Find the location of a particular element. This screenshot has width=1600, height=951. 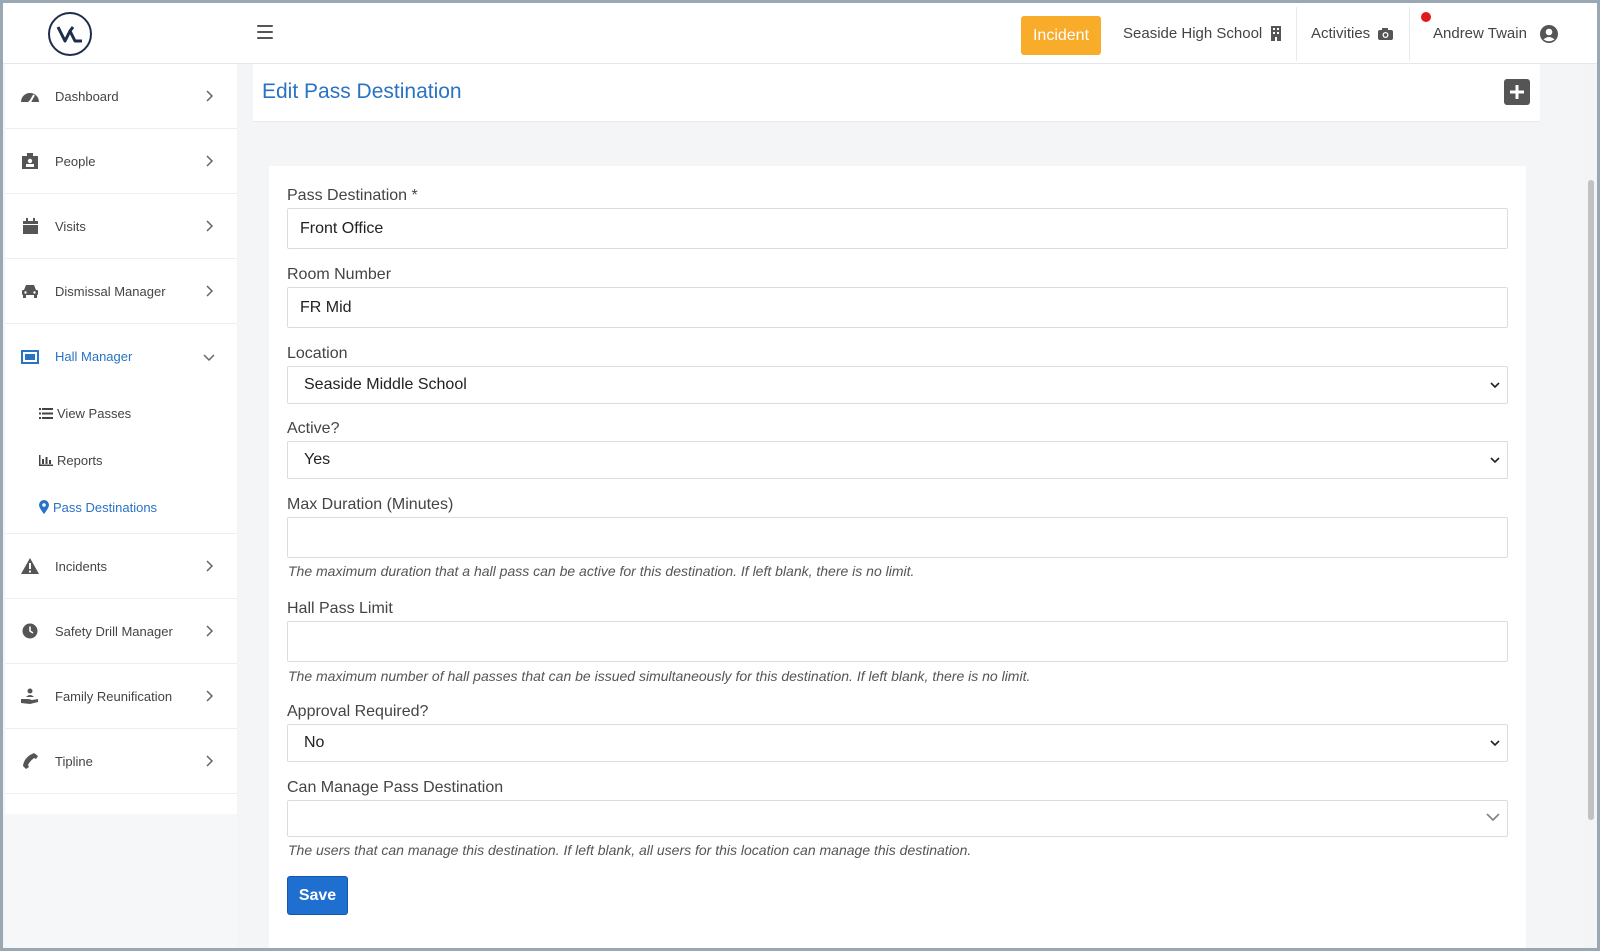

hand-person-icon is located at coordinates (30, 696).